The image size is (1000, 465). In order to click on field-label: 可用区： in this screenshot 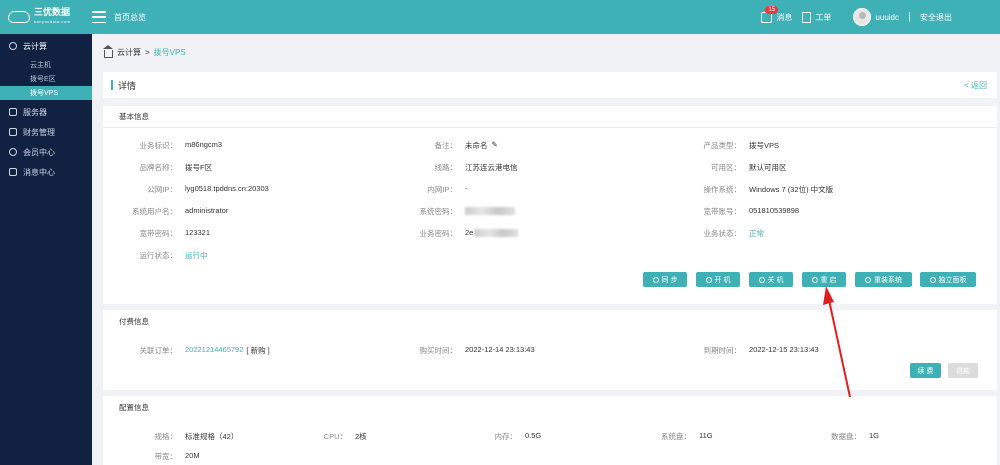, I will do `click(726, 167)`.